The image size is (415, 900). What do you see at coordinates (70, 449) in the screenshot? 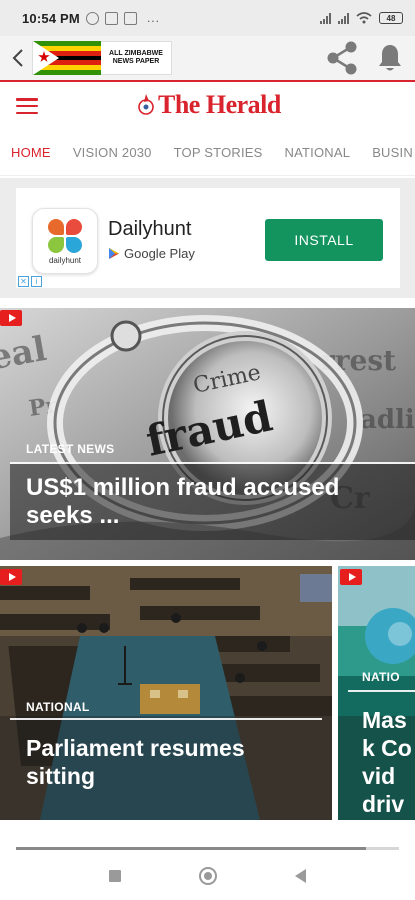
I see `hero-category: LATEST NEWS` at bounding box center [70, 449].